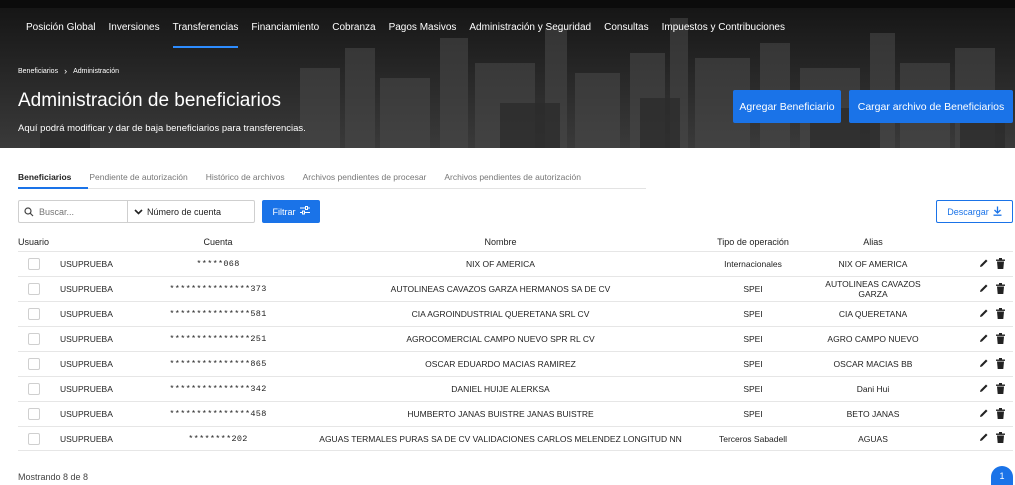  I want to click on header-user: Usuario, so click(34, 241).